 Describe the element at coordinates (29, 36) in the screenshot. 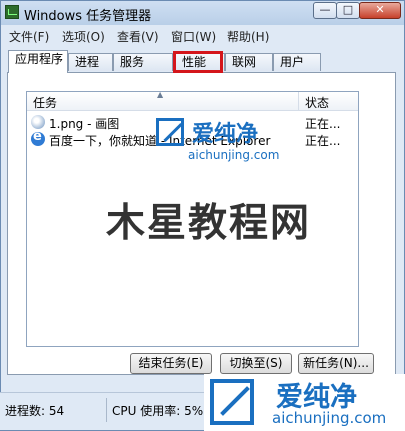

I see `menu-file: 文件(F)` at that location.